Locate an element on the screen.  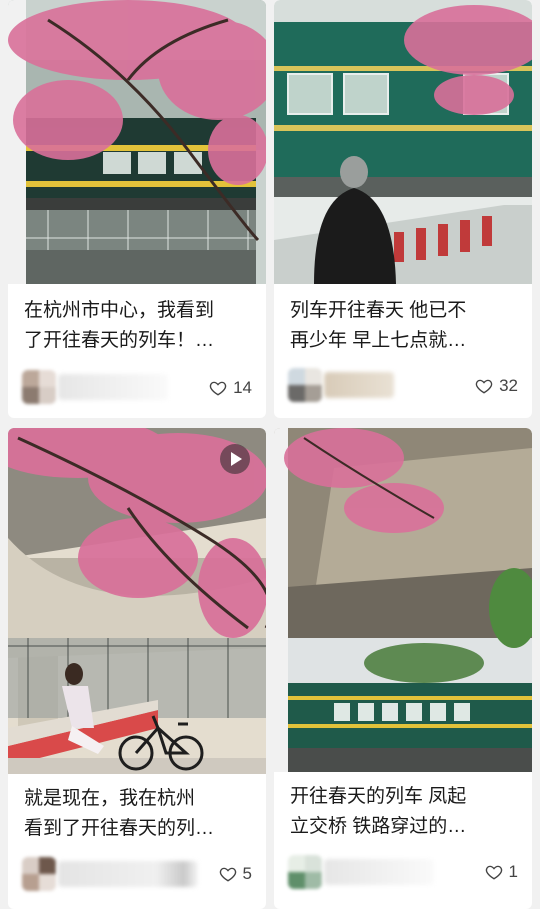
post-title-line: 列车开往春天 他已不 is located at coordinates (406, 311).